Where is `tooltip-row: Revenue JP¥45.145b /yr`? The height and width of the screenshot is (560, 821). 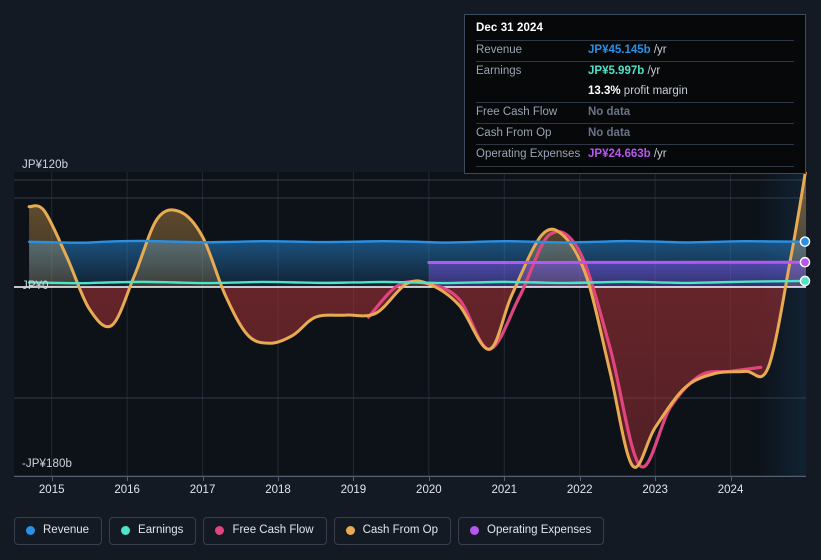
tooltip-row: Revenue JP¥45.145b /yr is located at coordinates (635, 50).